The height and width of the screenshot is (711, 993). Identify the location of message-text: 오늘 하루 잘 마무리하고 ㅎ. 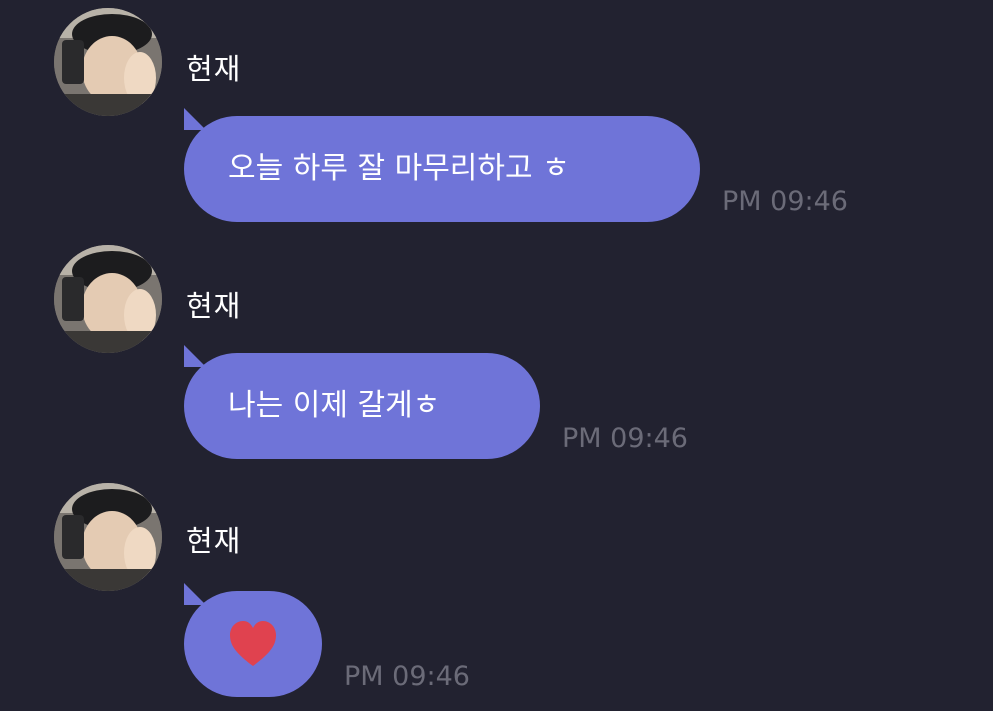
(399, 168).